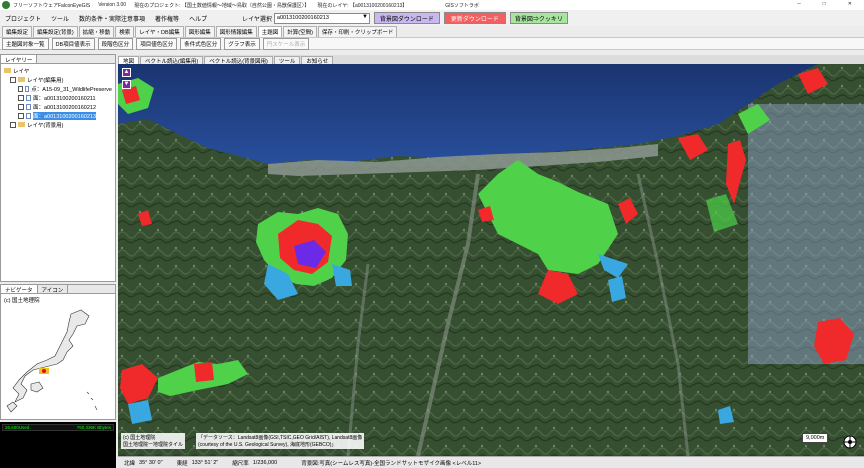 Image resolution: width=864 pixels, height=468 pixels. What do you see at coordinates (129, 60) in the screenshot?
I see `tab-map: 地図` at bounding box center [129, 60].